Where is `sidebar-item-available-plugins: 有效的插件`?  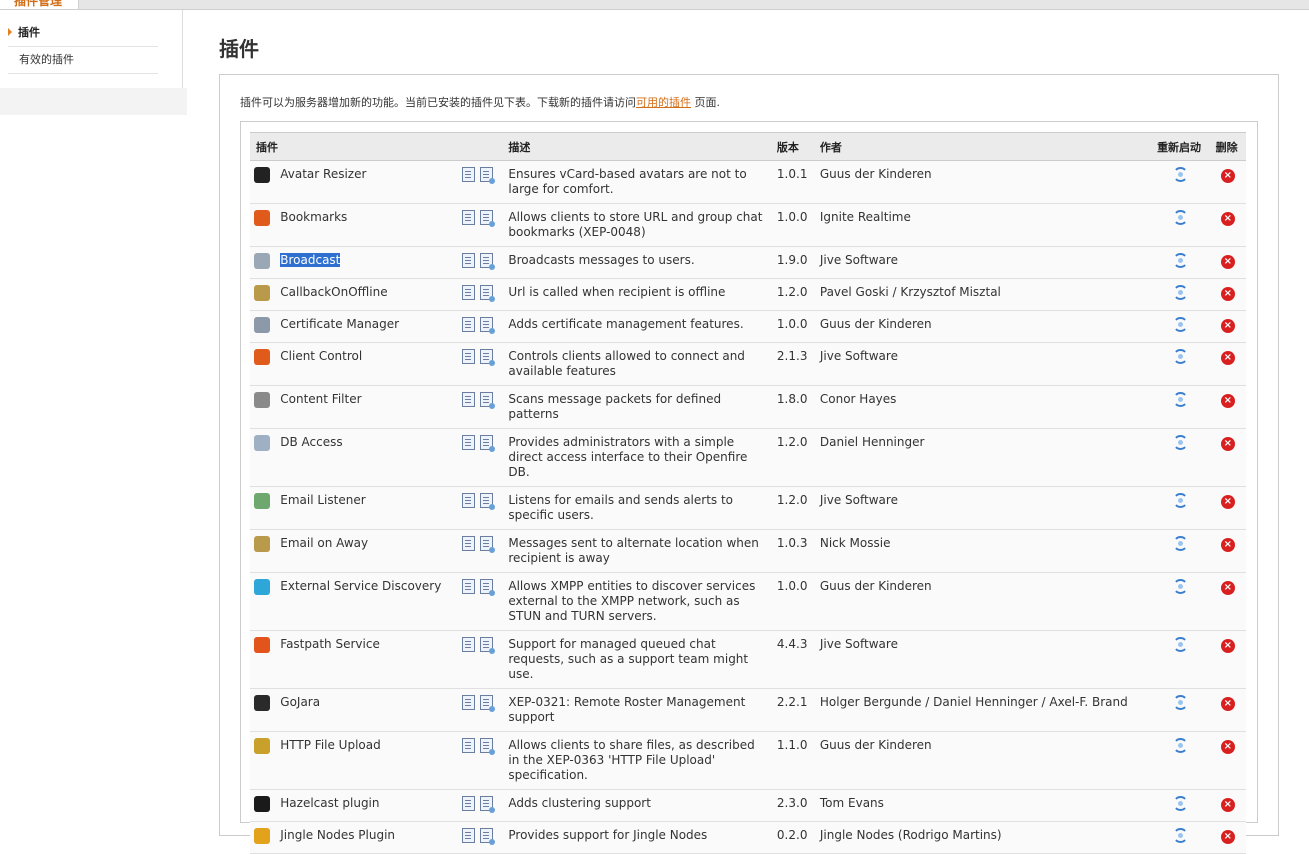 sidebar-item-available-plugins: 有效的插件 is located at coordinates (83, 60).